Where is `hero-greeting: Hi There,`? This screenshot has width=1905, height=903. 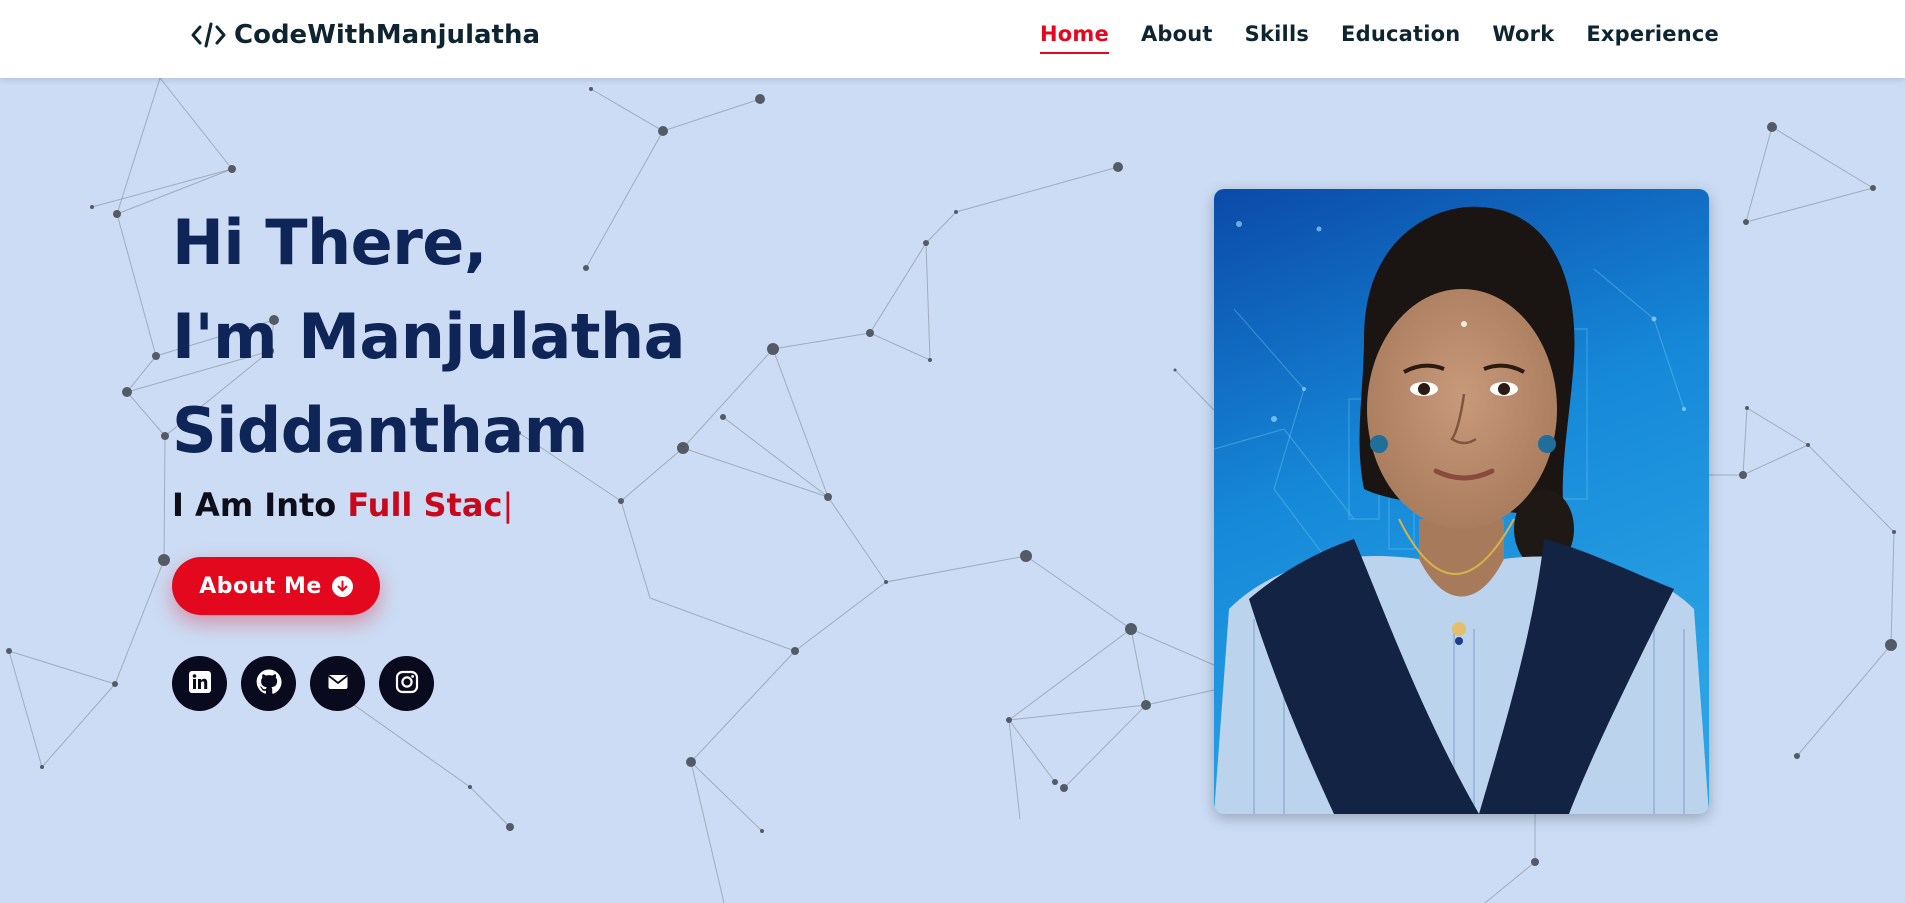 hero-greeting: Hi There, is located at coordinates (329, 242).